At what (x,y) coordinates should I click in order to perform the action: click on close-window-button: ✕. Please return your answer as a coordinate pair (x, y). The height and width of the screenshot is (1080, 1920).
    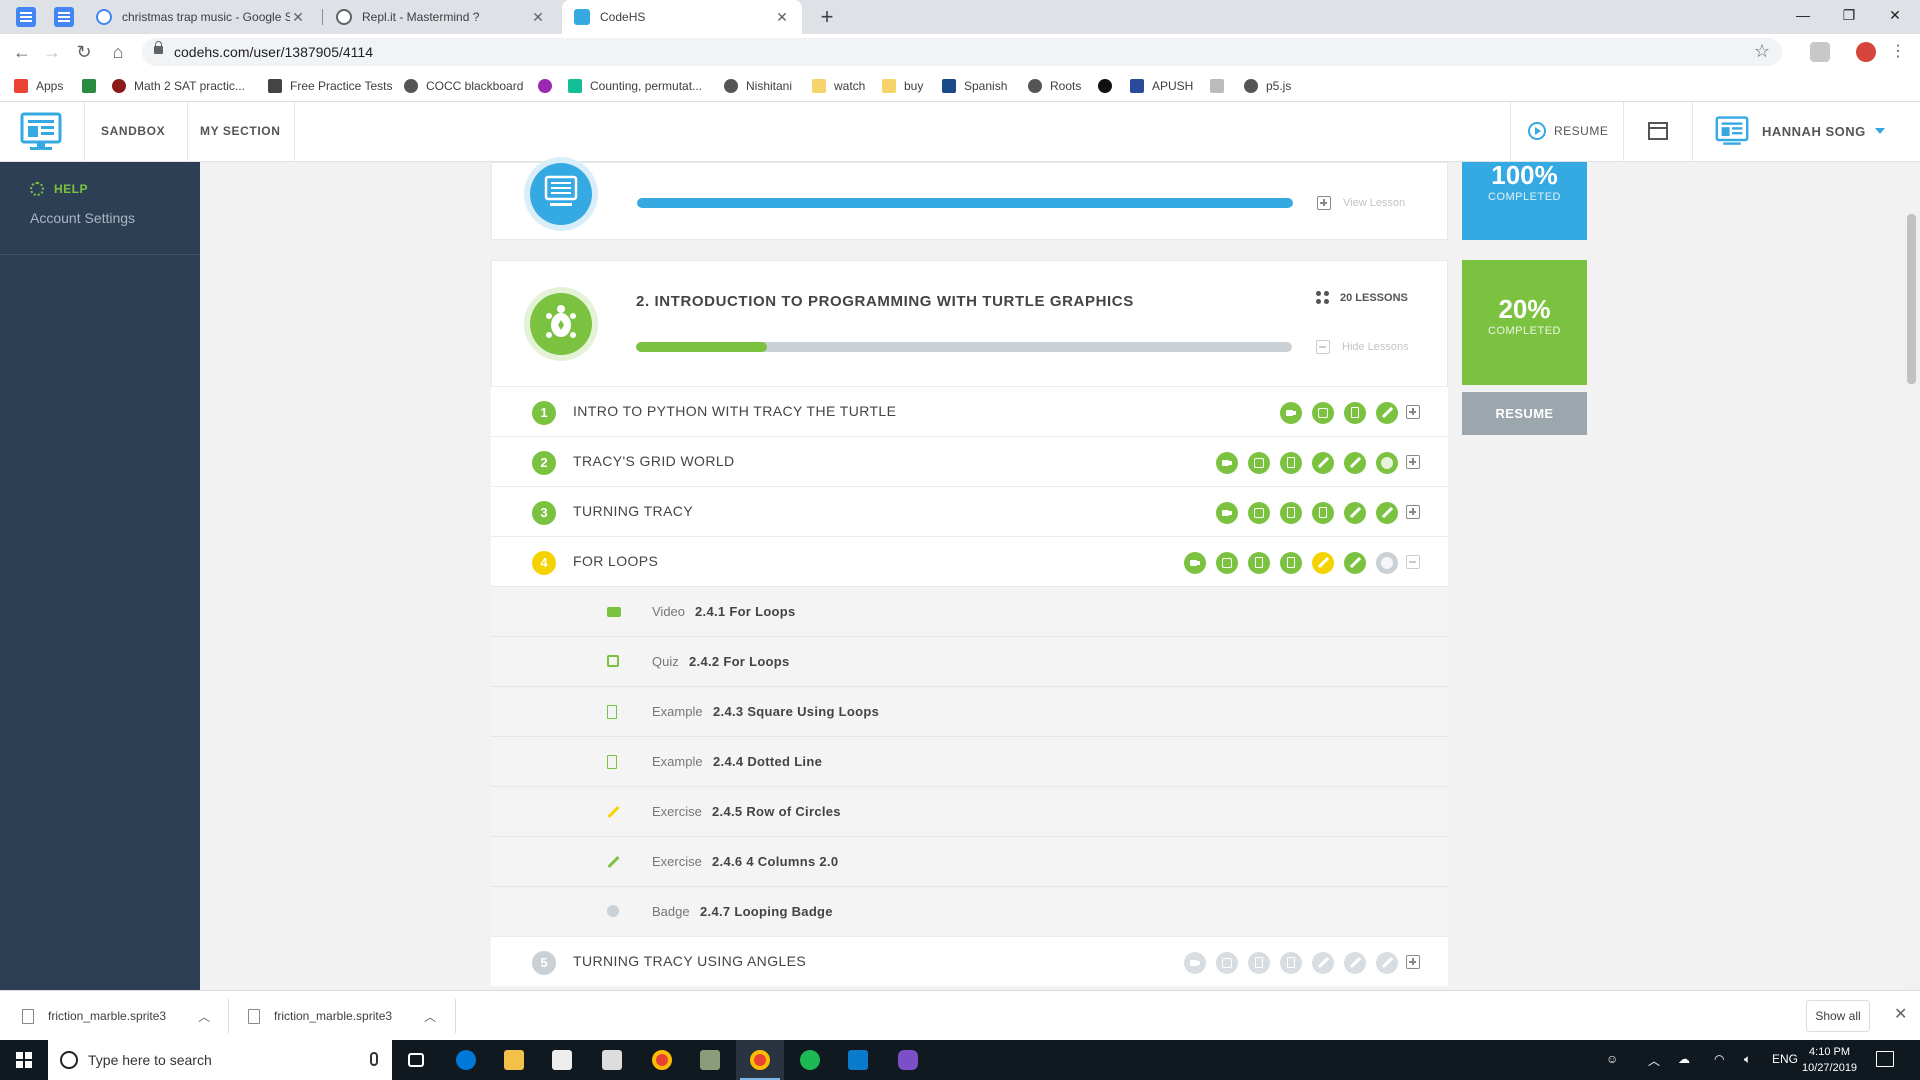
    Looking at the image, I should click on (1895, 15).